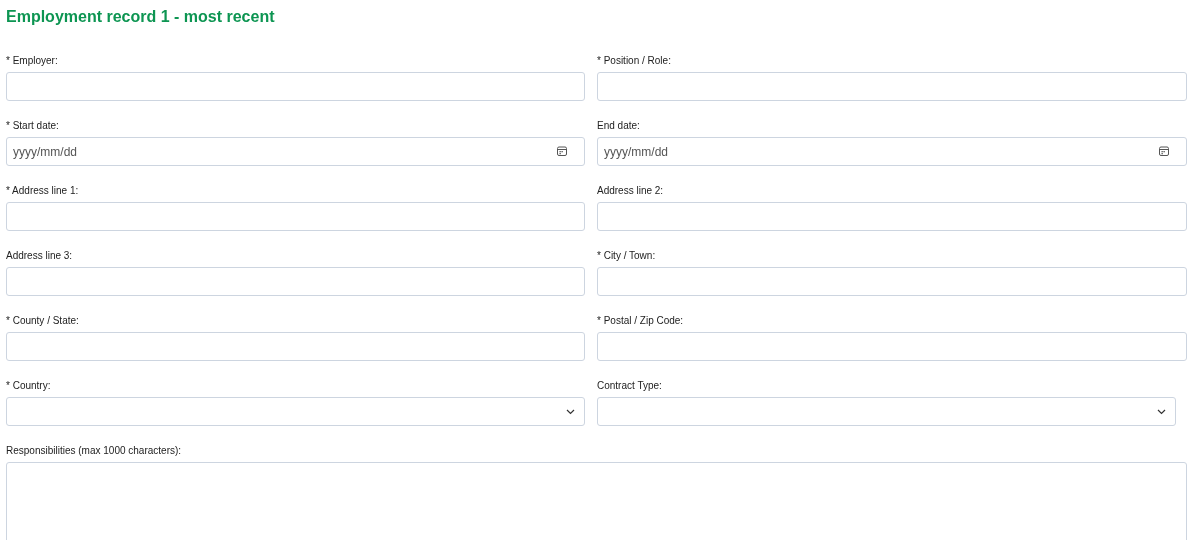 This screenshot has height=540, width=1200. Describe the element at coordinates (42, 321) in the screenshot. I see `field-label: * County / State:` at that location.